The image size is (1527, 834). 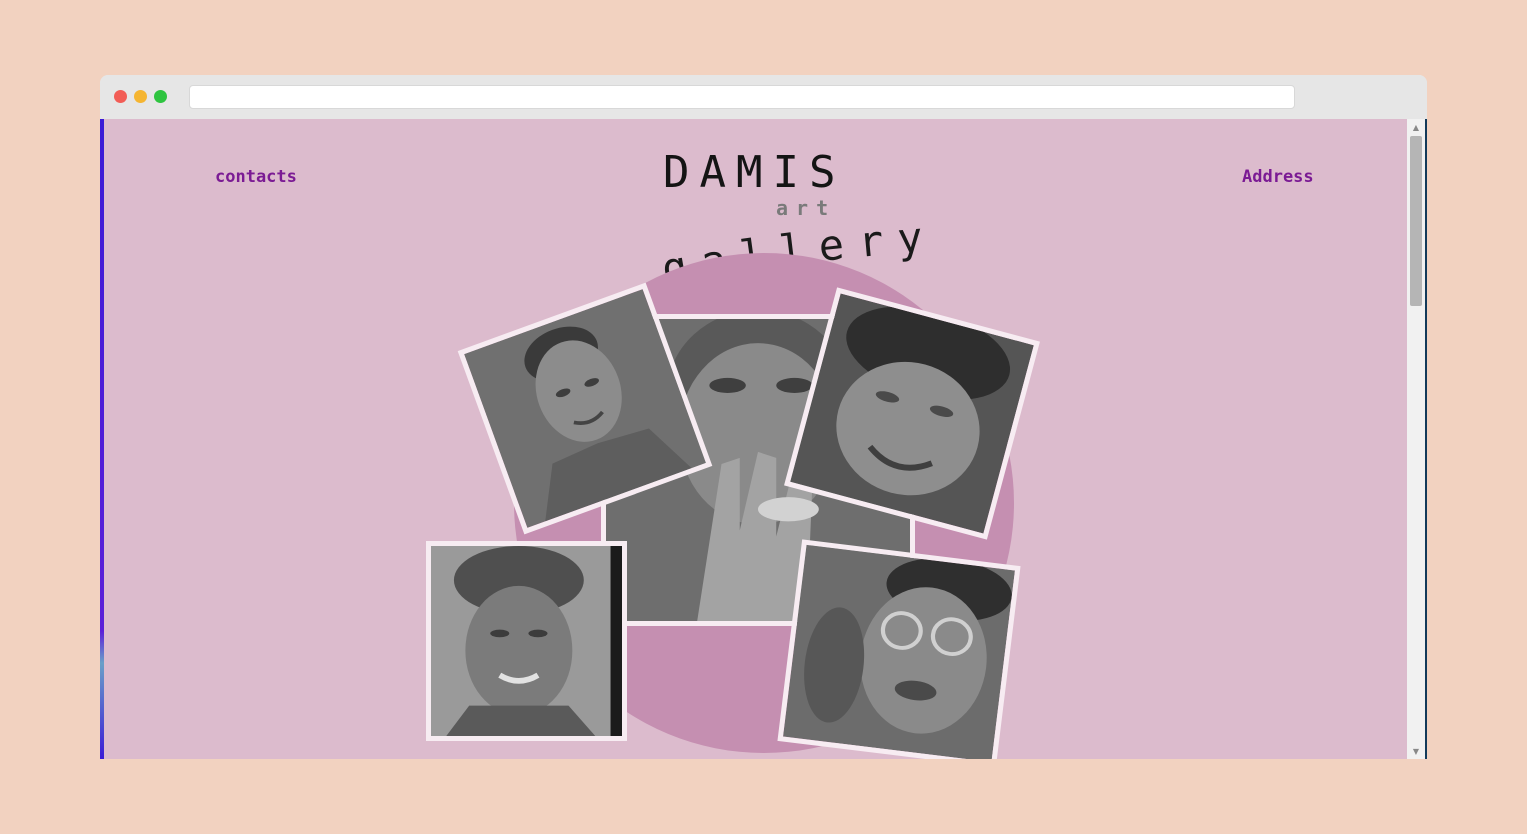 What do you see at coordinates (256, 177) in the screenshot?
I see `contacts-link: contacts` at bounding box center [256, 177].